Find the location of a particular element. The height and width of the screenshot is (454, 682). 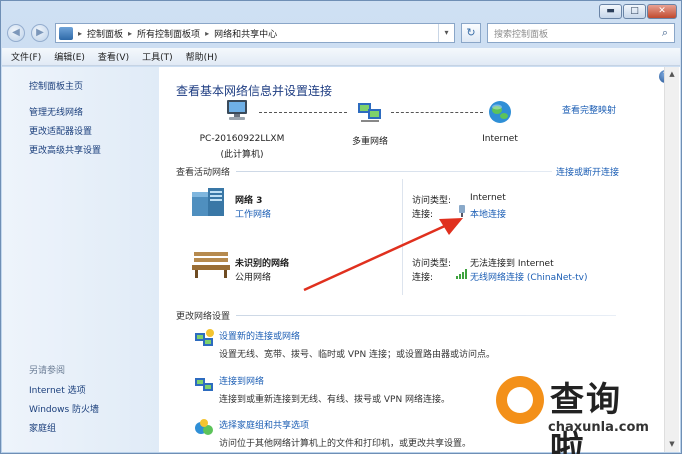

network-2-type: 公用网络 is located at coordinates (253, 278).